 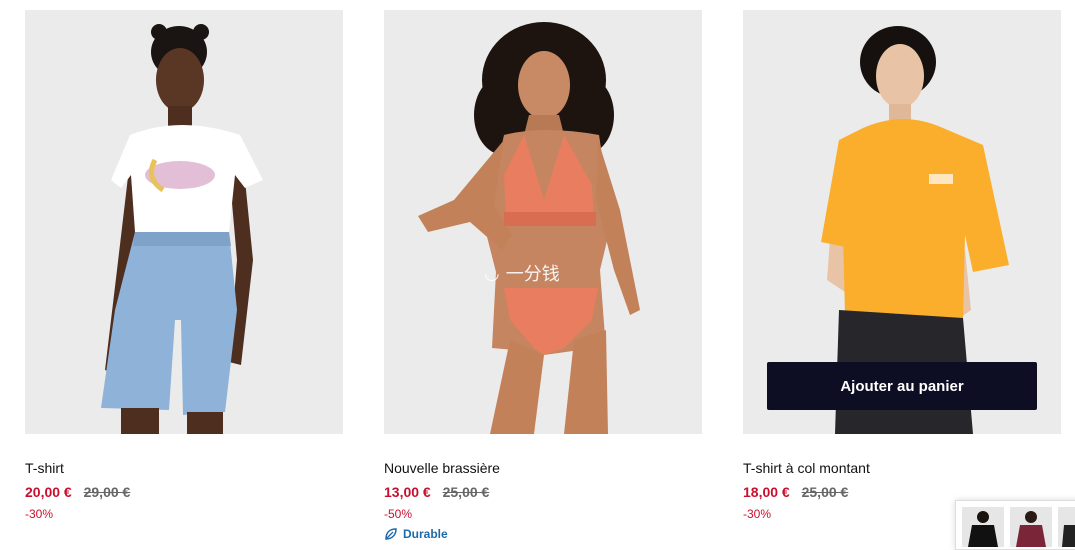 I want to click on watermark: ◡ 一分钱, so click(x=522, y=273).